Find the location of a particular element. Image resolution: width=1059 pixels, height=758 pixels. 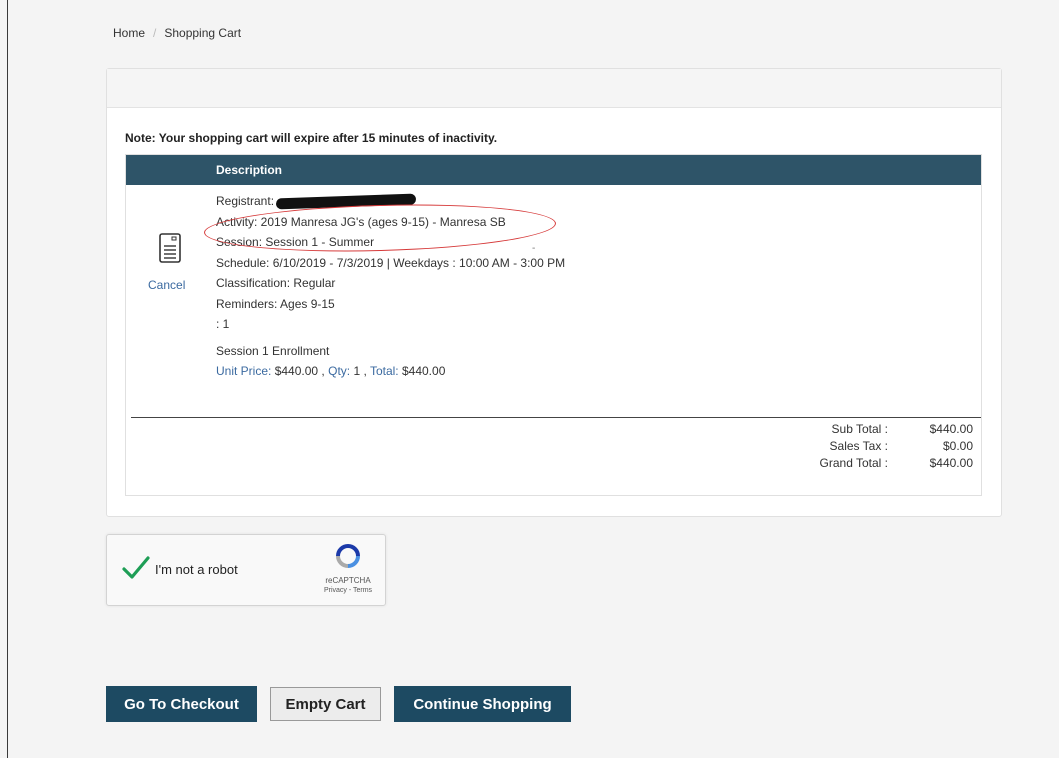

cart-table-header: Description is located at coordinates (553, 170).